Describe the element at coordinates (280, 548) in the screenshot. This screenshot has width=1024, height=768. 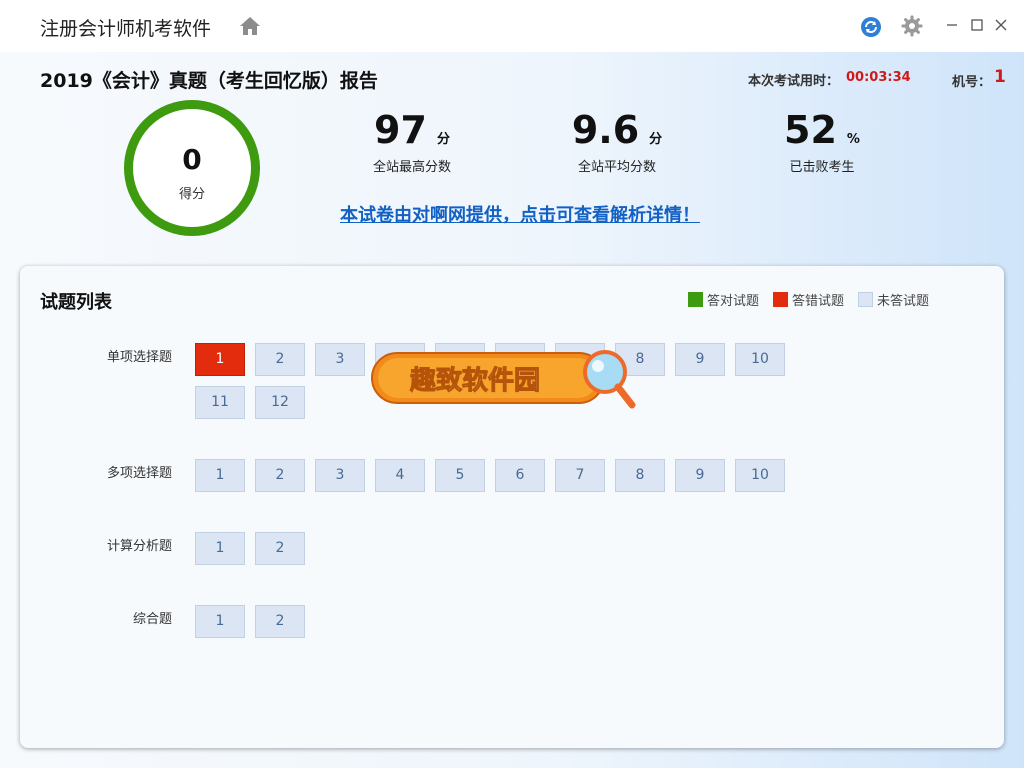
I see `question-button-calculation-2: 2` at that location.